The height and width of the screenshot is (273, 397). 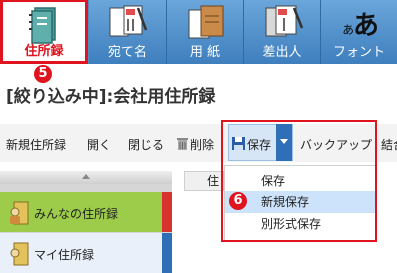 What do you see at coordinates (44, 51) in the screenshot?
I see `tab-address-book-label: 住所録` at bounding box center [44, 51].